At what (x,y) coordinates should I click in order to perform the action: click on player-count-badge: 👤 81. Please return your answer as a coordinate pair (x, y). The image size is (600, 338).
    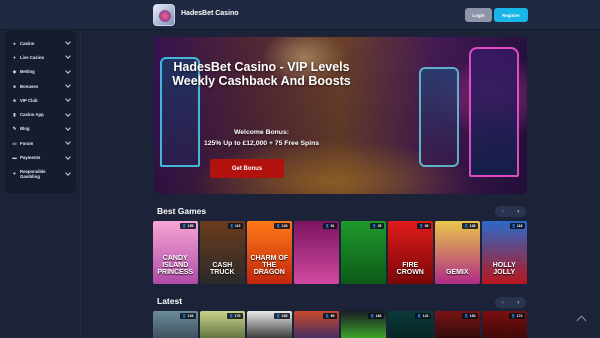
    Looking at the image, I should click on (330, 226).